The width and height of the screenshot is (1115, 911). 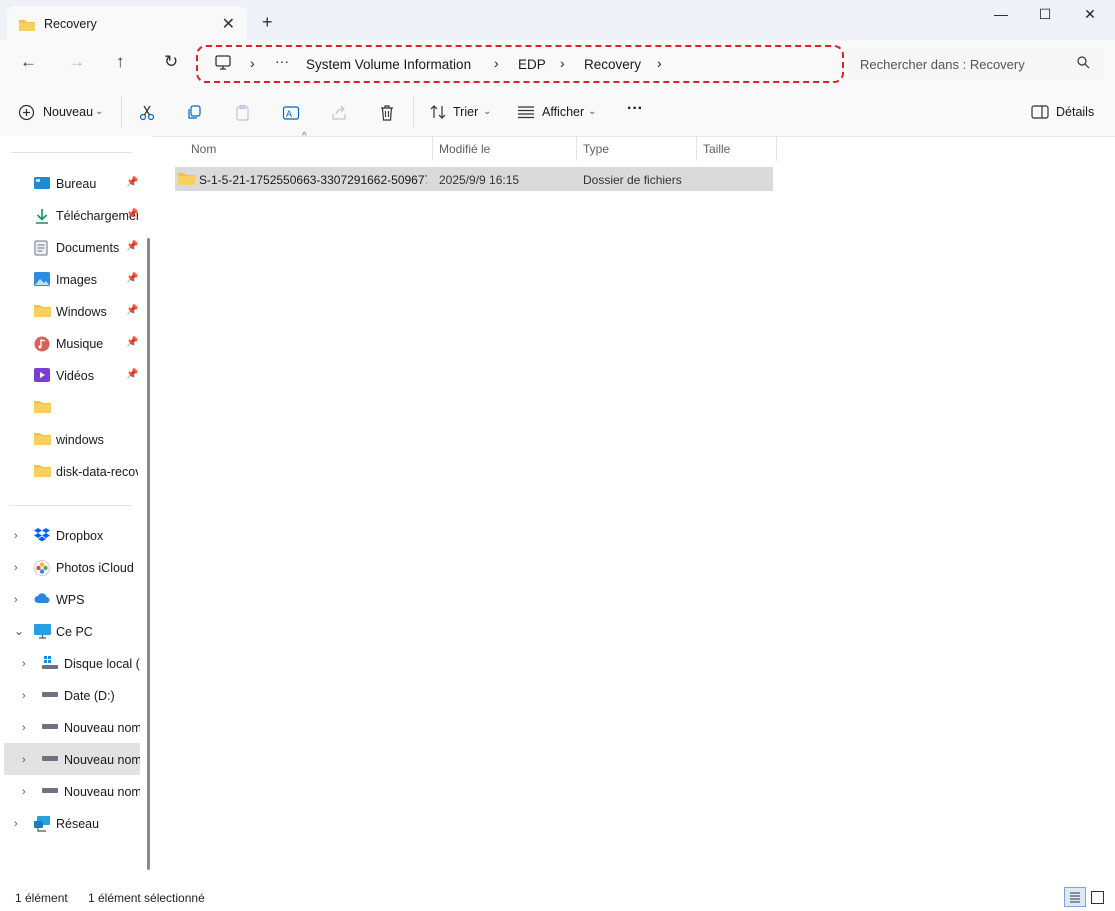 What do you see at coordinates (42, 376) in the screenshot?
I see `video-icon` at bounding box center [42, 376].